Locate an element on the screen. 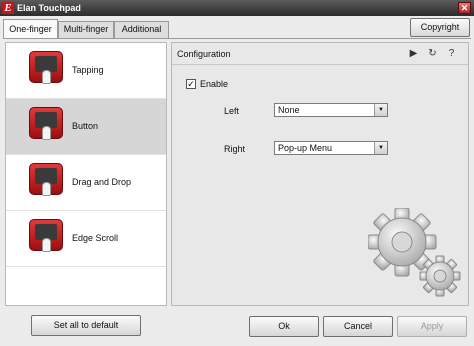  tapping-icon is located at coordinates (46, 67).